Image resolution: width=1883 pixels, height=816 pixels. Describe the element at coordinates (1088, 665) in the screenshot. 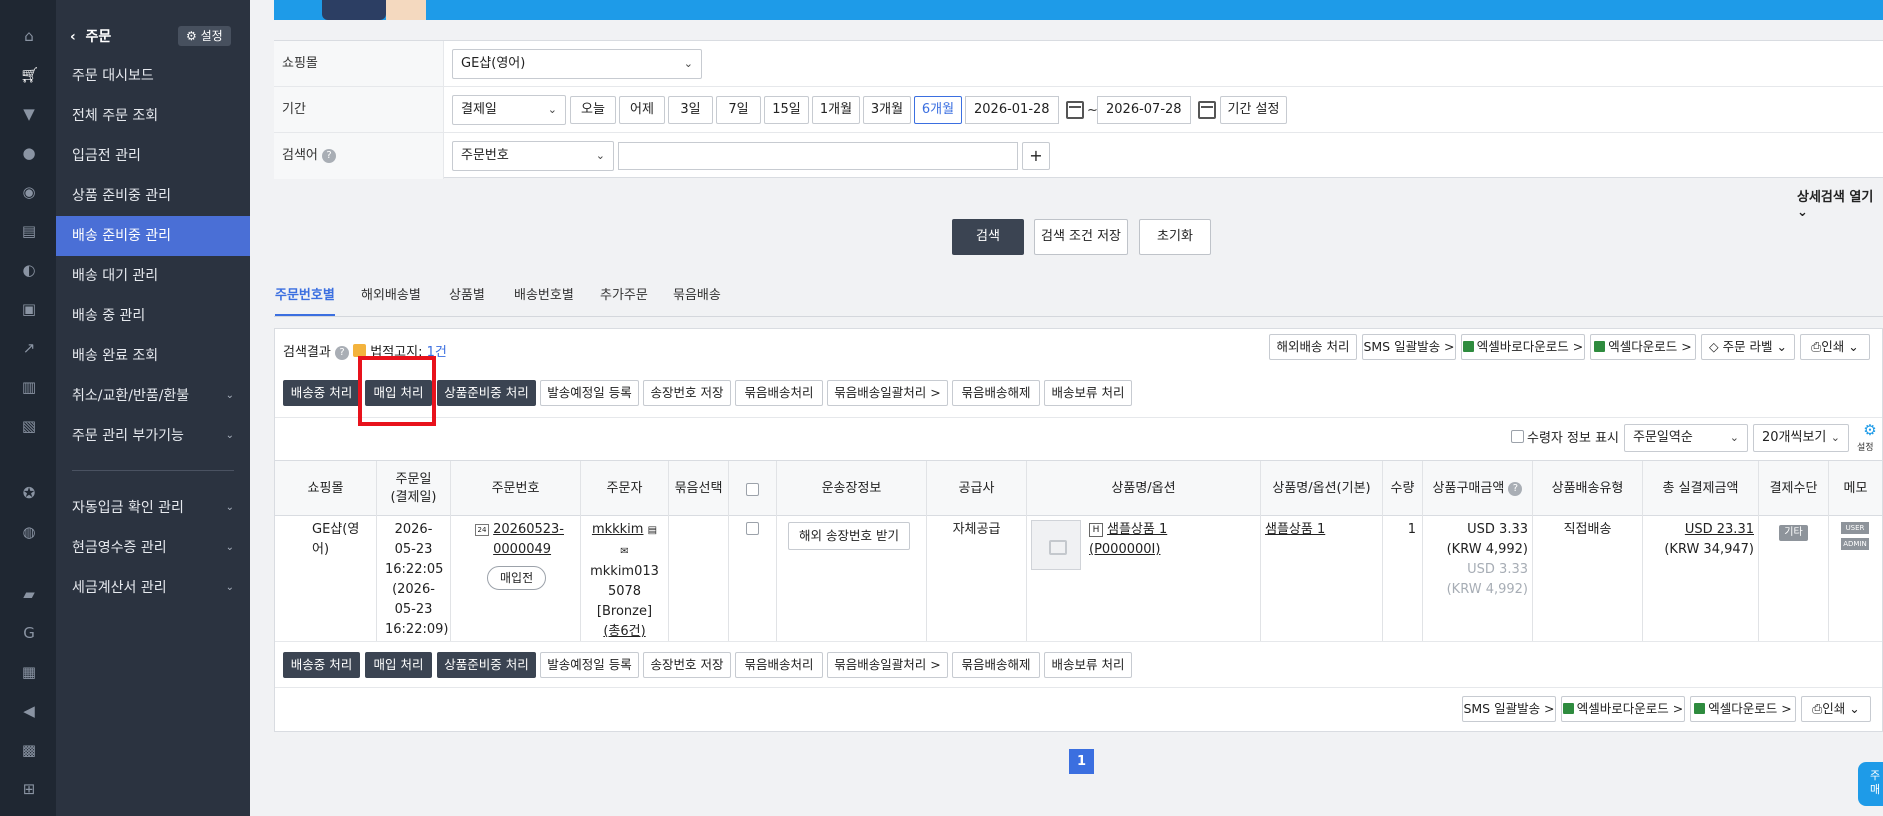

I see `hold-process-button-bottom: 배송보류 처리` at that location.